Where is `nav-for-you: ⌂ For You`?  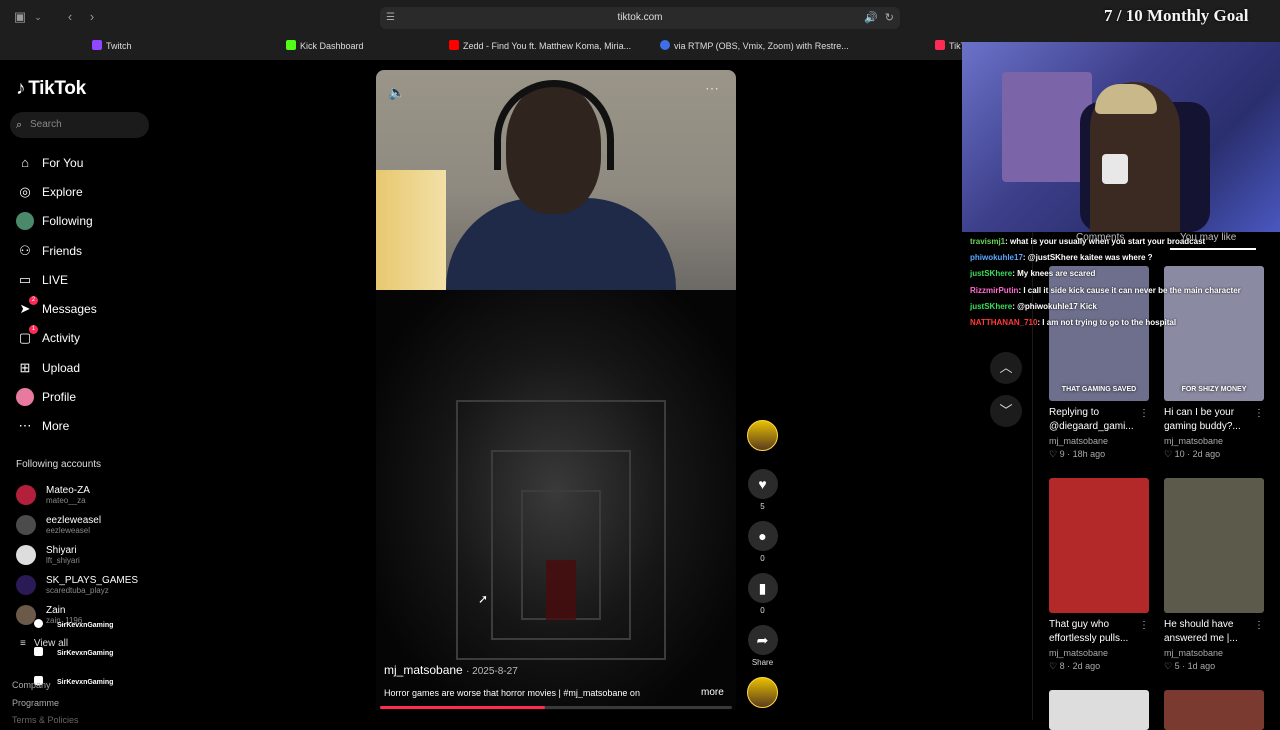 nav-for-you: ⌂ For You is located at coordinates (86, 162).